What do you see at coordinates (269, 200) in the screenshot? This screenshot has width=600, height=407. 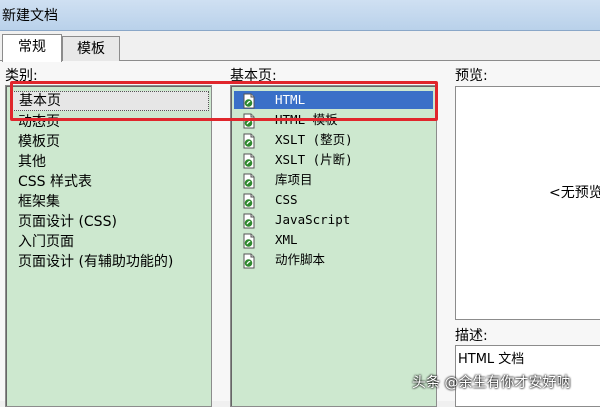 I see `page-type-item: CSS` at bounding box center [269, 200].